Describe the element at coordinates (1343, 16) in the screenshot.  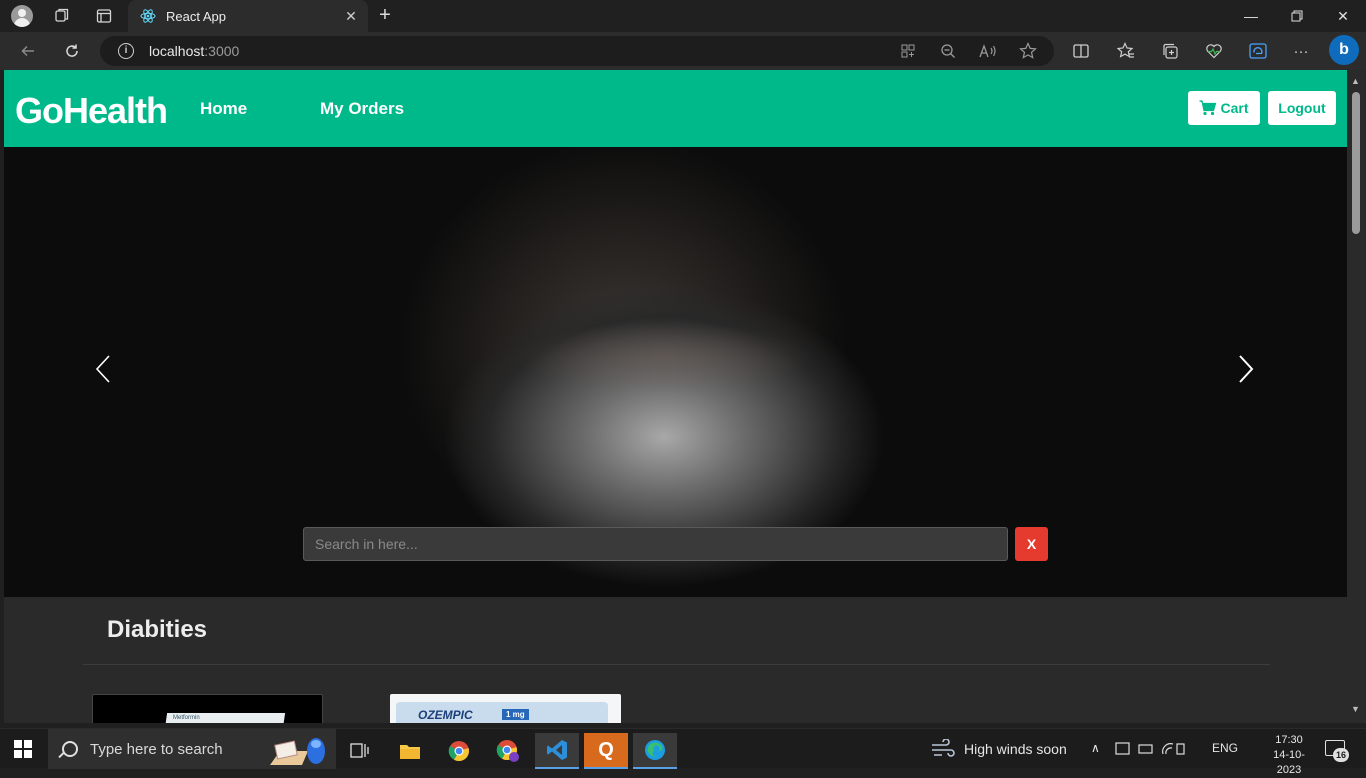
I see `close-window-icon: ✕` at that location.